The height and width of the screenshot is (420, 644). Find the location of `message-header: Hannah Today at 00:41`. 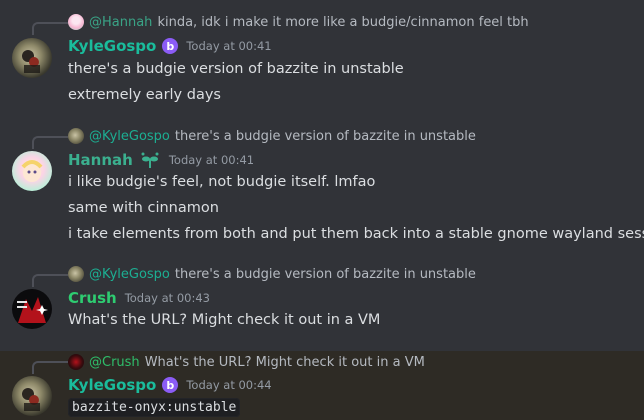

message-header: Hannah Today at 00:41 is located at coordinates (161, 160).